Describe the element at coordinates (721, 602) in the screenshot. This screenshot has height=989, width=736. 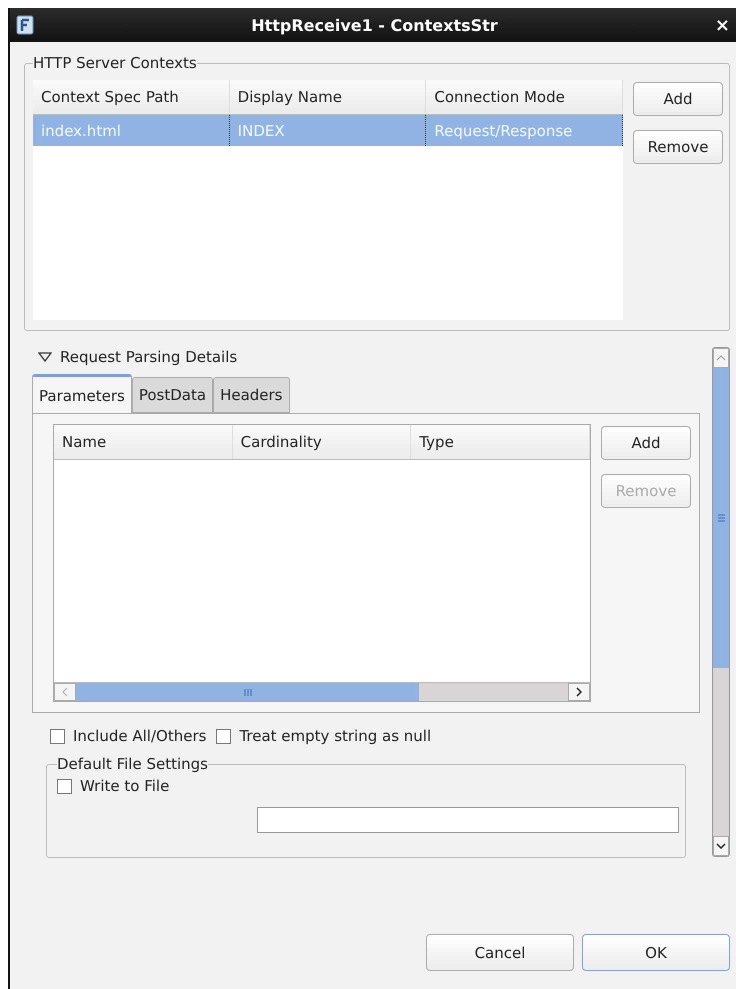
I see `vertical-scrollbar` at that location.